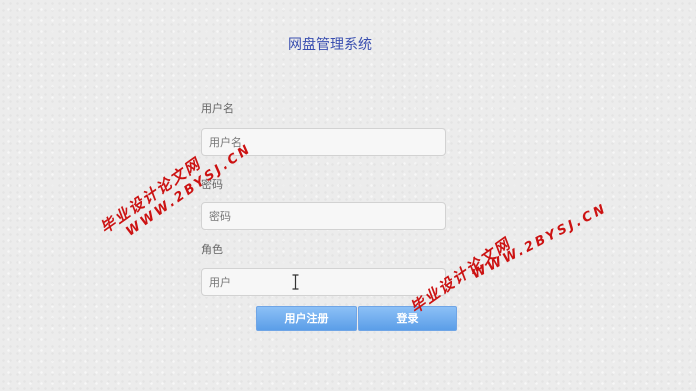 This screenshot has height=391, width=696. Describe the element at coordinates (306, 318) in the screenshot. I see `register-button: 用户注册` at that location.